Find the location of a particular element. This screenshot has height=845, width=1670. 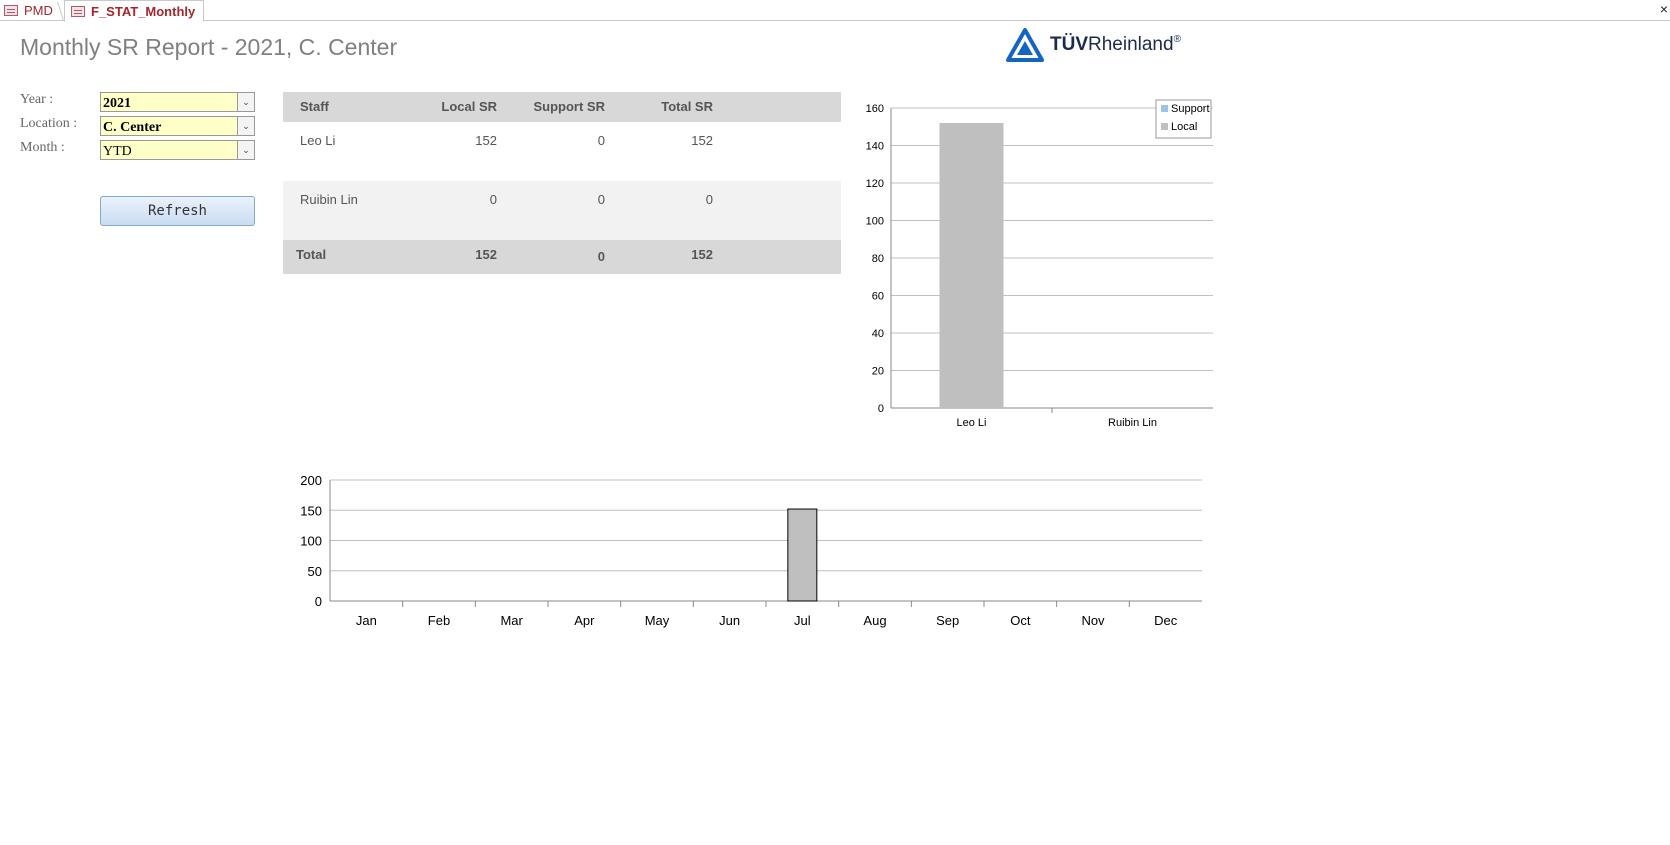

cell-staff: Leo Li is located at coordinates (318, 140).